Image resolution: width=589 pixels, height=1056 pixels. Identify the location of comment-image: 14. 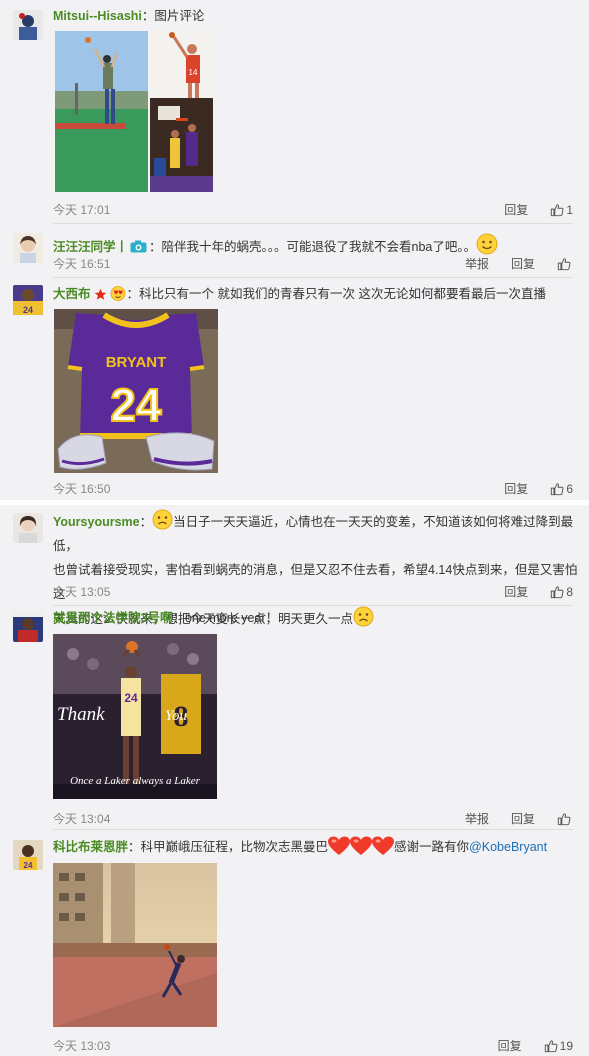
(181, 64).